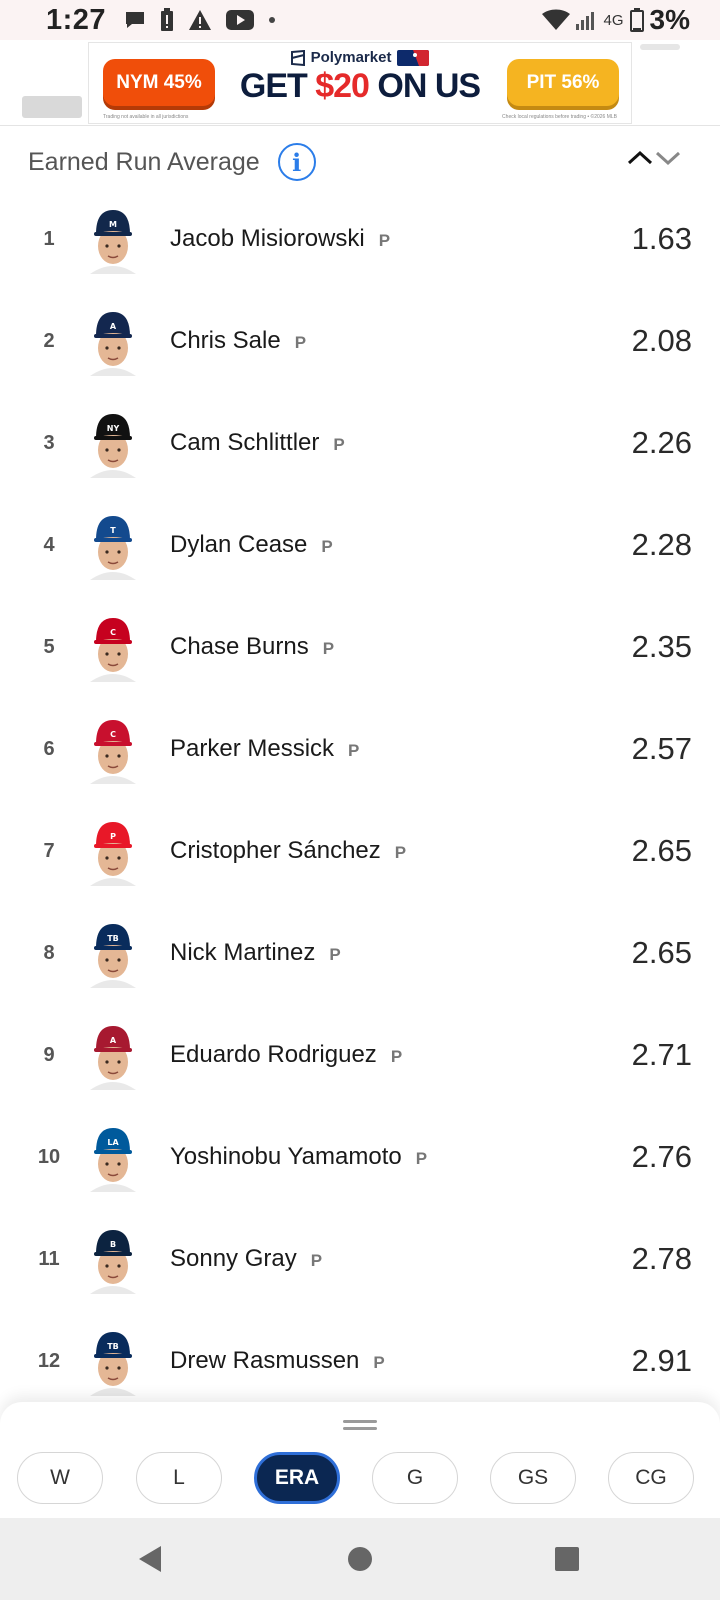  Describe the element at coordinates (113, 851) in the screenshot. I see `player-headshot: P` at that location.